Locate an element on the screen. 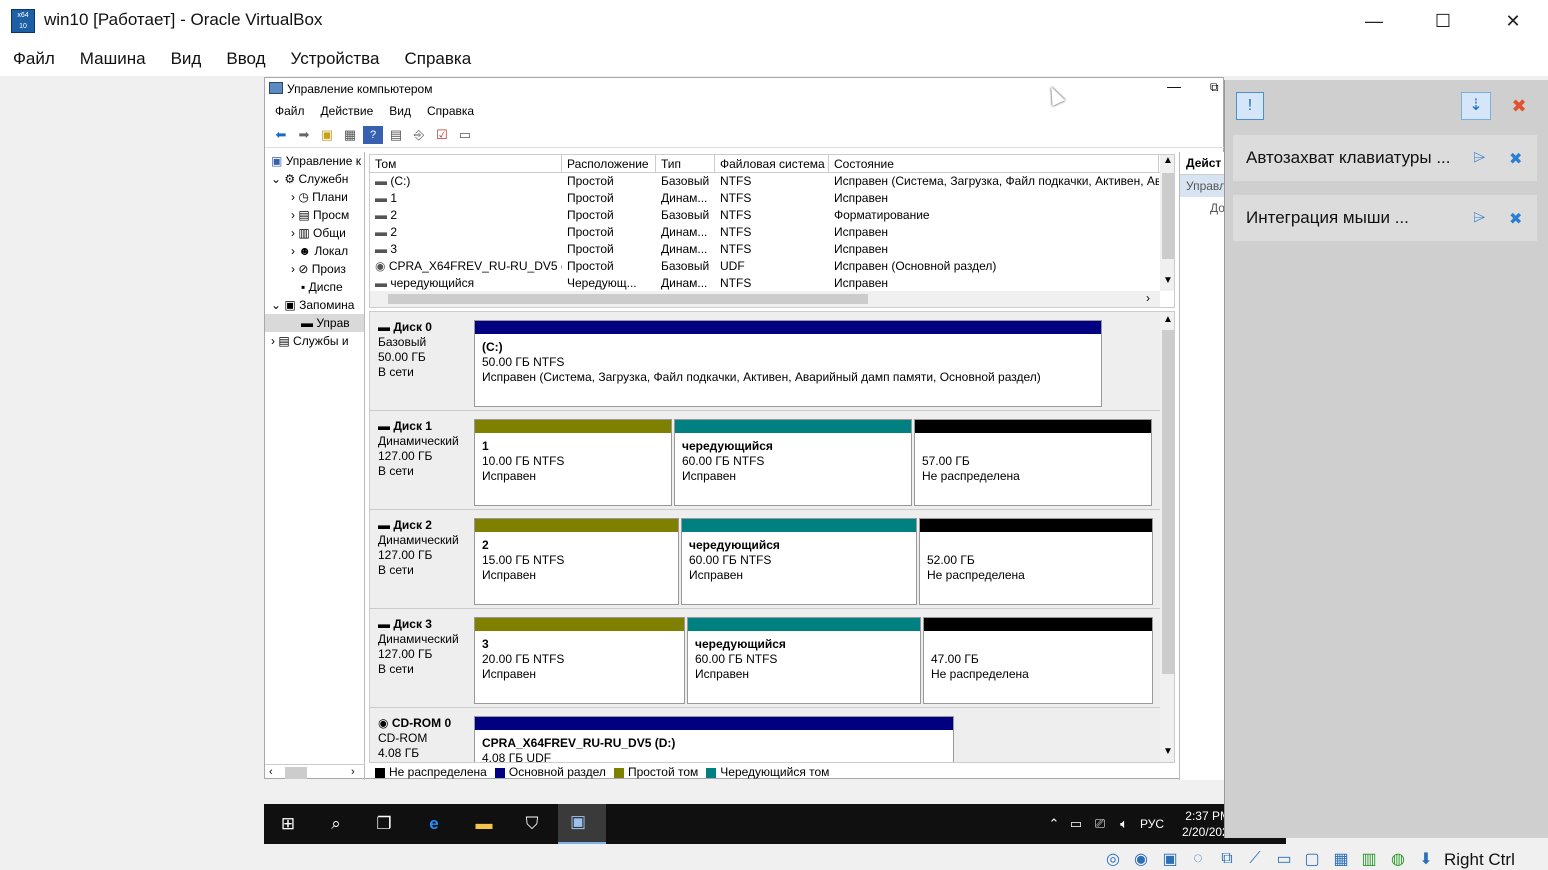 The width and height of the screenshot is (1548, 870). task-view-icon: ❐ is located at coordinates (384, 824).